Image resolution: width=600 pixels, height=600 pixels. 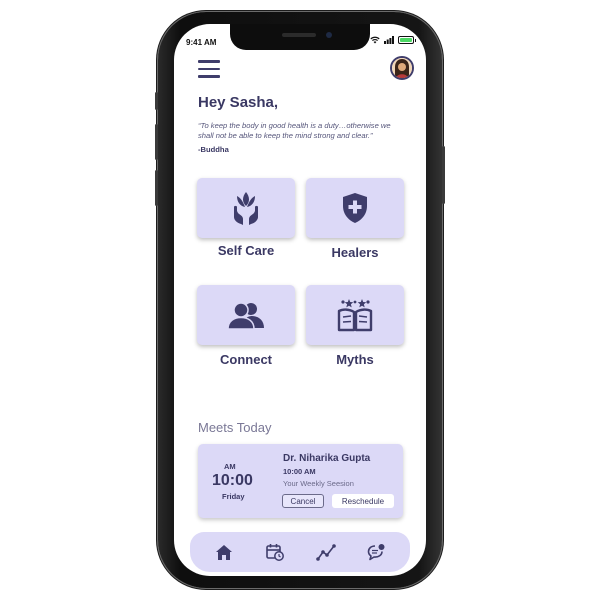 What do you see at coordinates (329, 35) in the screenshot?
I see `front-camera` at bounding box center [329, 35].